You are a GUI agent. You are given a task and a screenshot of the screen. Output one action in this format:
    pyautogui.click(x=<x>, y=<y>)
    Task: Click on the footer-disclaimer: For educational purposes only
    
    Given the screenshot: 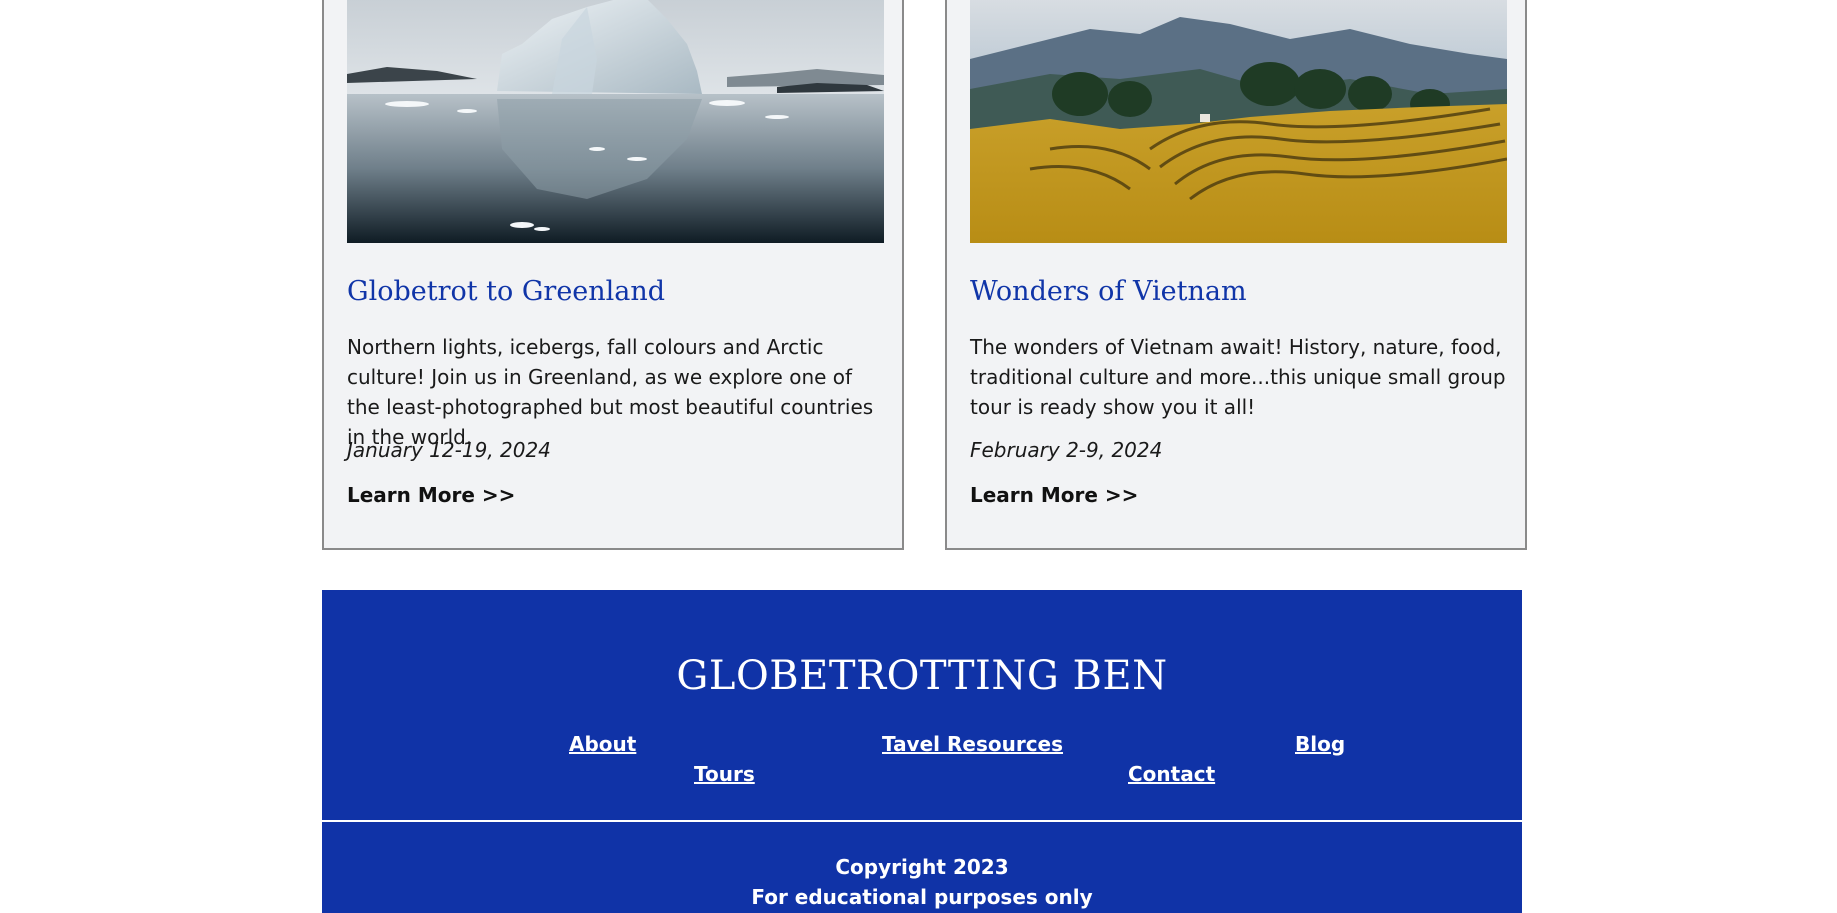 What is the action you would take?
    pyautogui.click(x=922, y=897)
    